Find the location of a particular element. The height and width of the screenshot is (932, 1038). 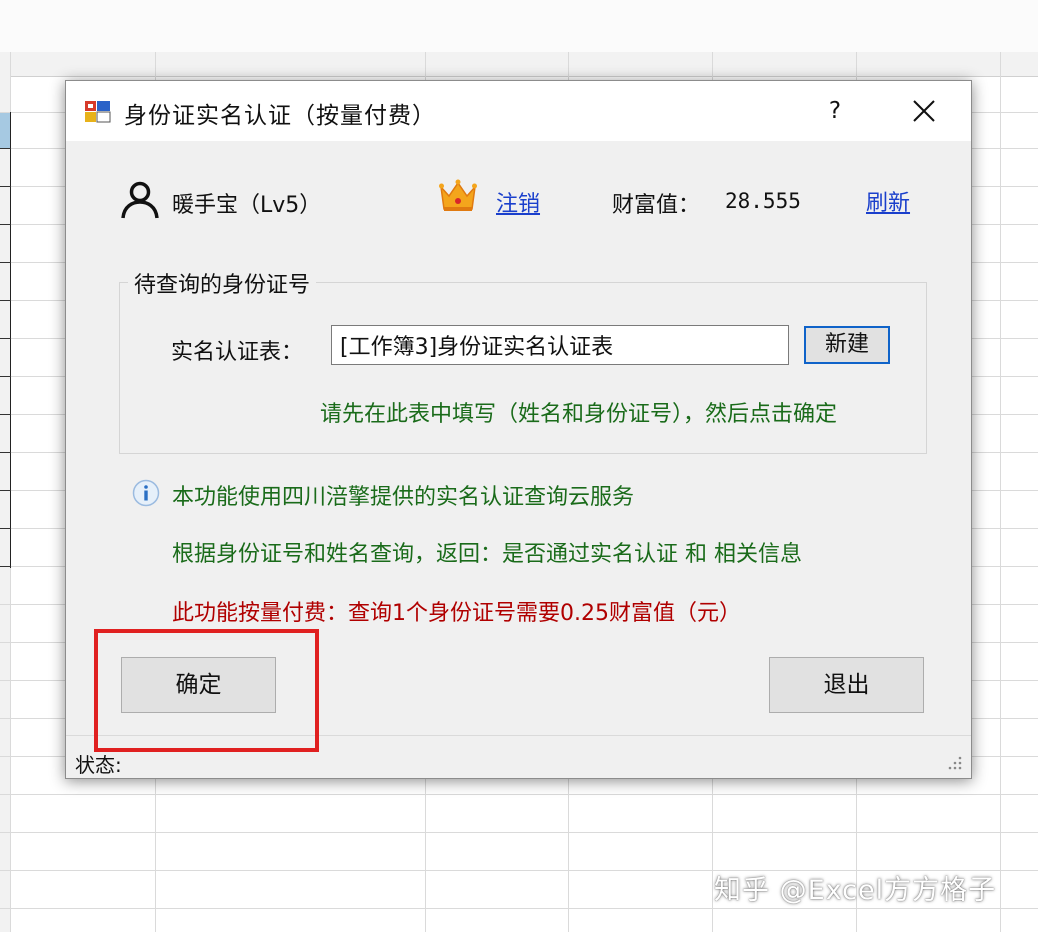

refresh-link: 刷新 is located at coordinates (888, 201).